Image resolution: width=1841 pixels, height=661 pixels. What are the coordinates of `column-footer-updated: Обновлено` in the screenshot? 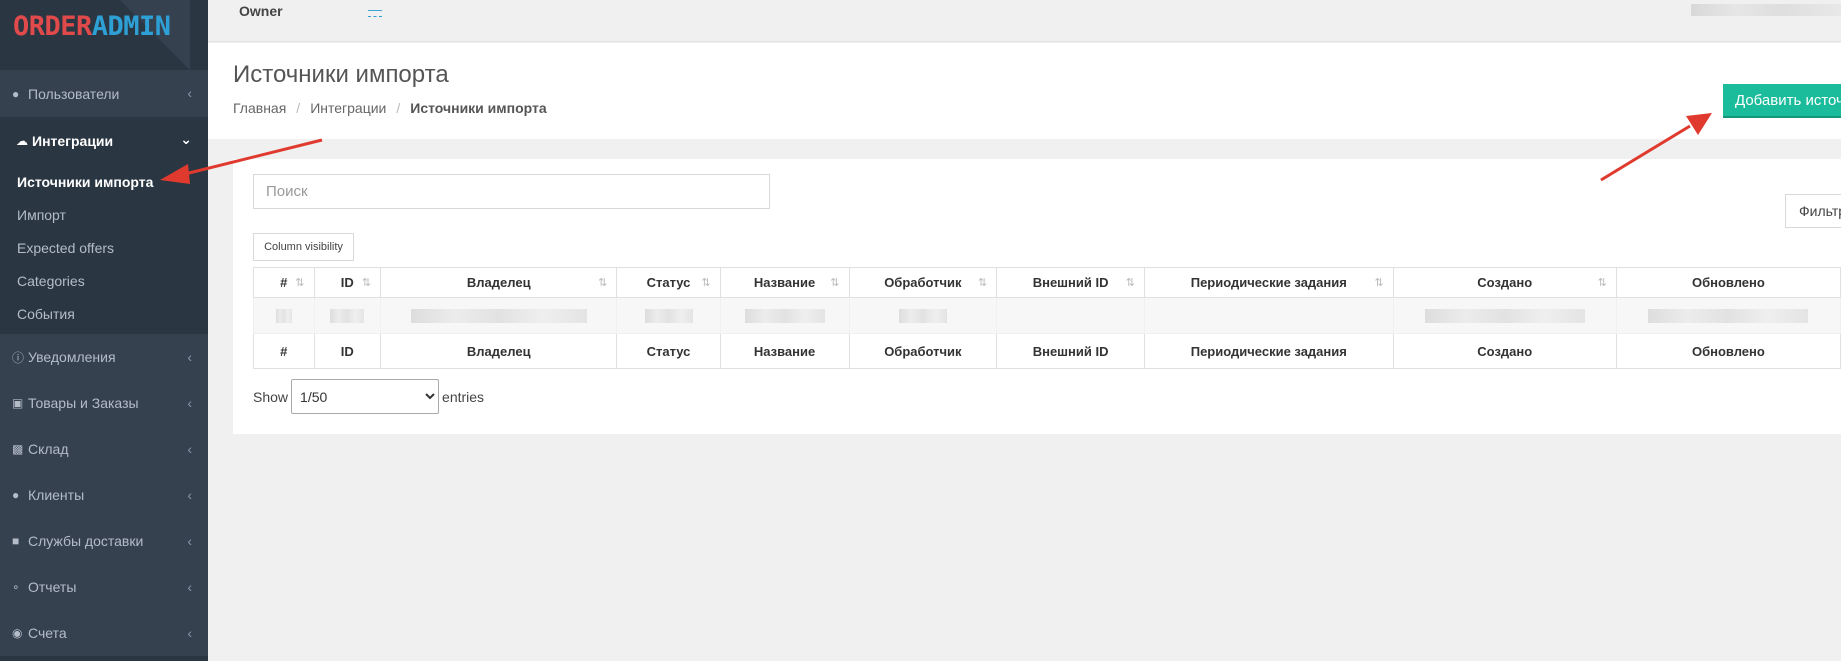 It's located at (1728, 351).